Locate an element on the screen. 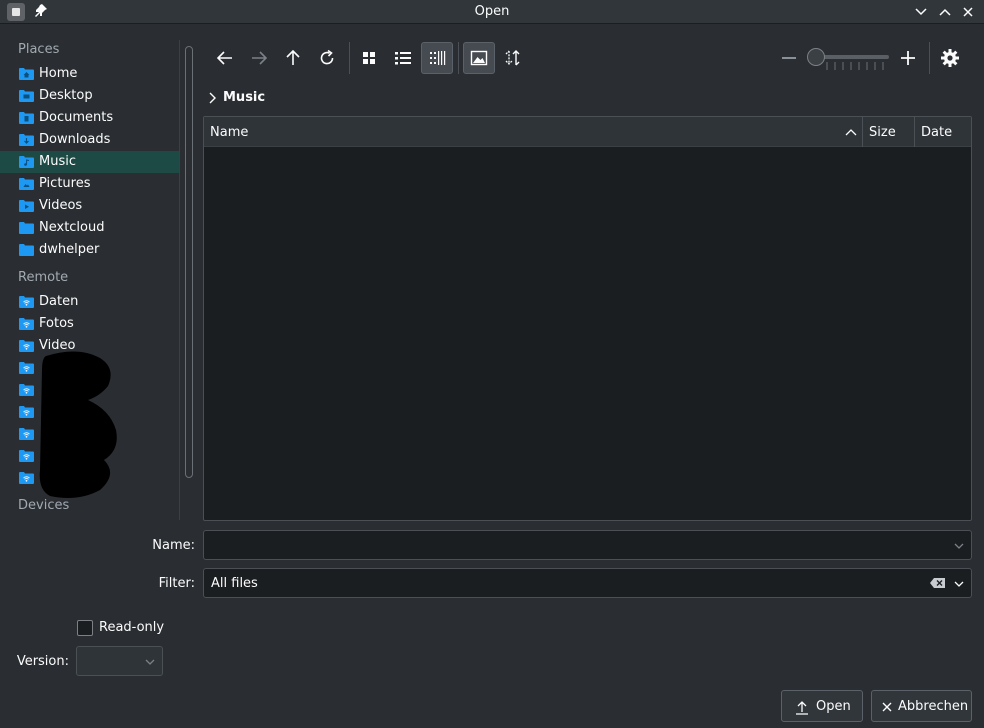 Image resolution: width=984 pixels, height=728 pixels. close-button is located at coordinates (968, 12).